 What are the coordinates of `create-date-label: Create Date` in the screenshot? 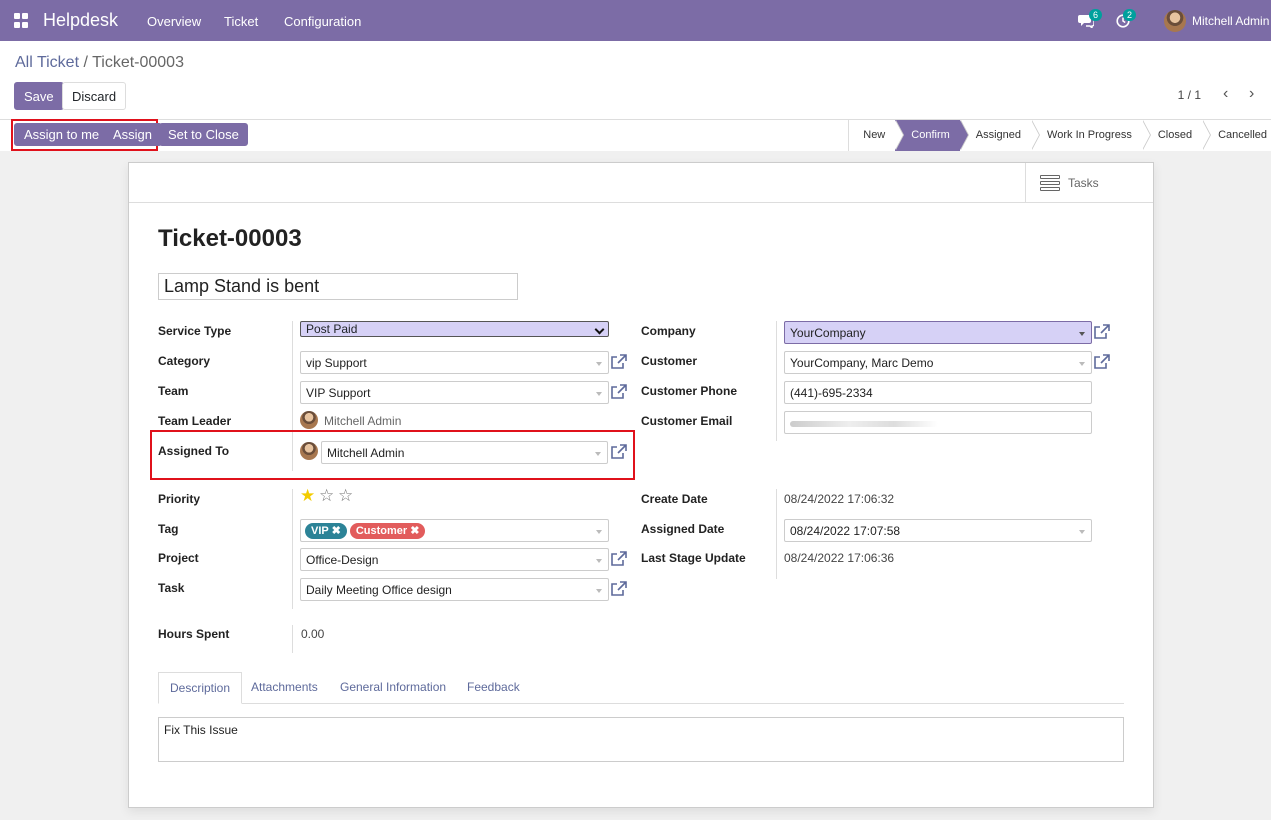 It's located at (674, 499).